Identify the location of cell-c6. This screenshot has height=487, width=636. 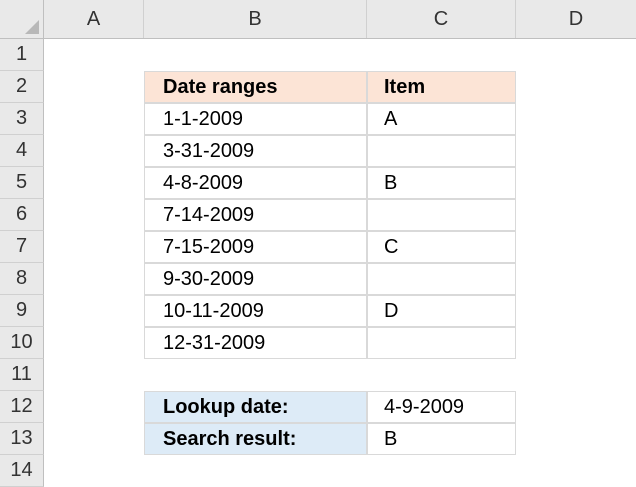
(441, 215).